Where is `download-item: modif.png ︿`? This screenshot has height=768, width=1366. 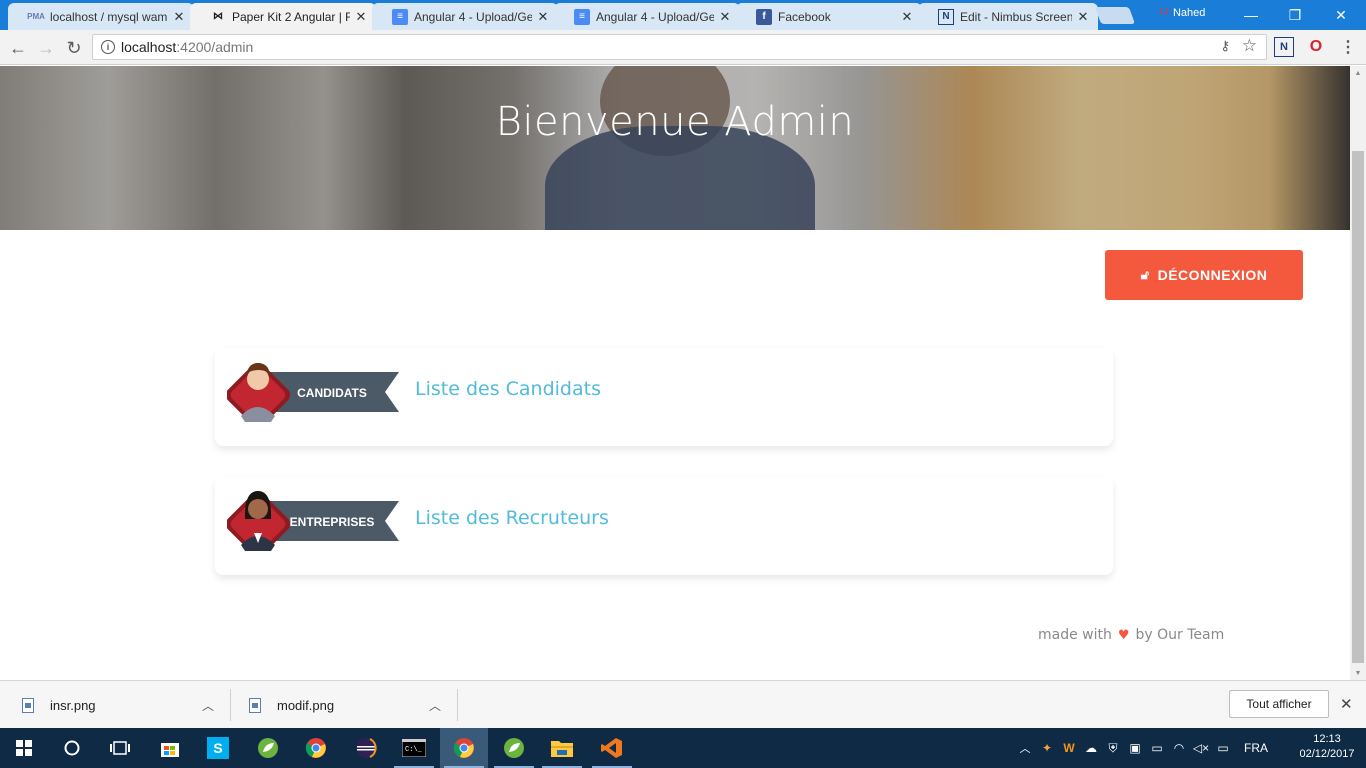
download-item: modif.png ︿ is located at coordinates (349, 705).